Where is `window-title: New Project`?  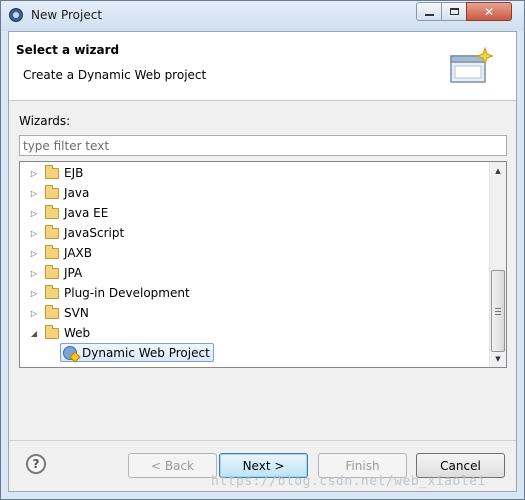 window-title: New Project is located at coordinates (67, 15).